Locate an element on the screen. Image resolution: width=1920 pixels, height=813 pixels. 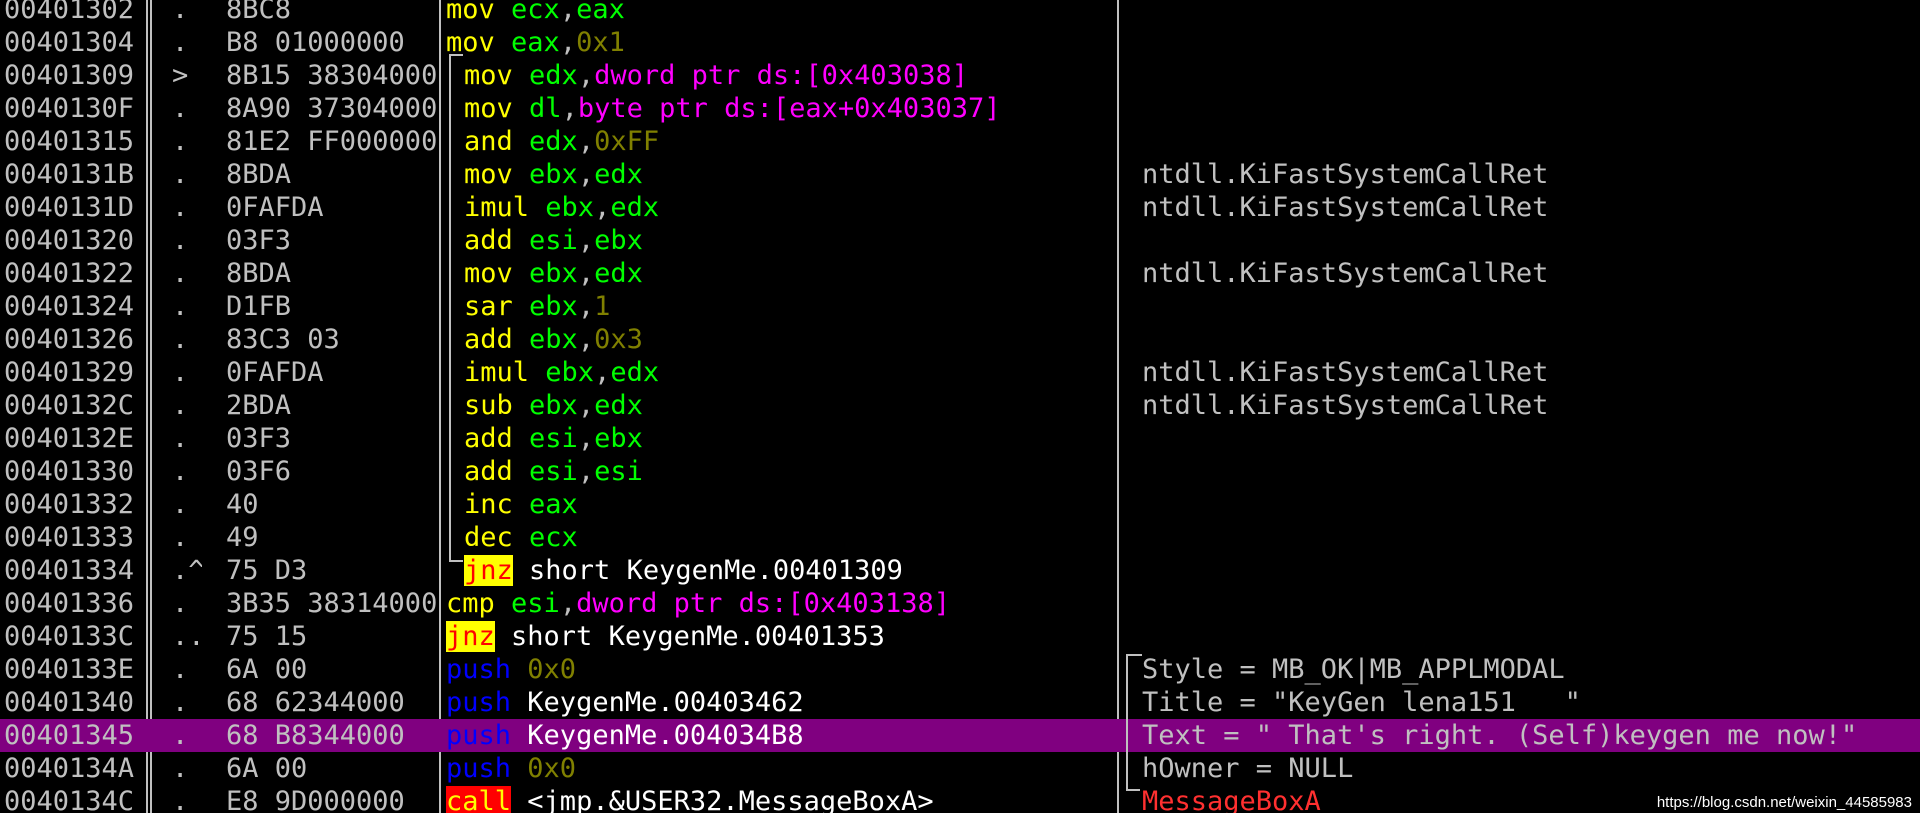
hex-bytes-cell: 8A90 37304000 is located at coordinates (332, 108).